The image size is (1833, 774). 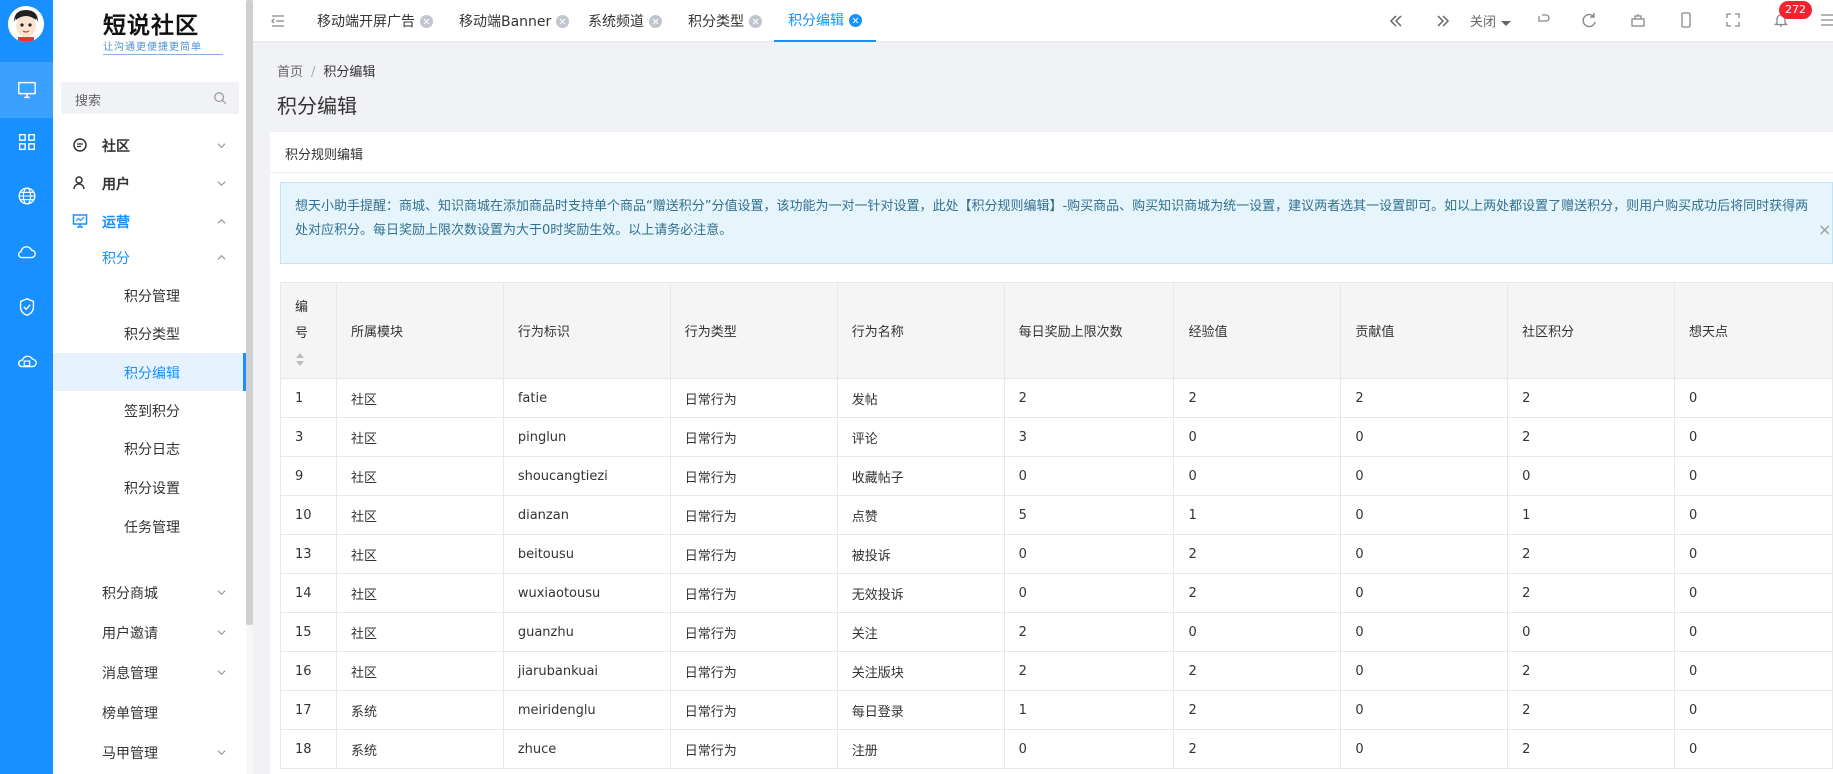 What do you see at coordinates (88, 99) in the screenshot?
I see `search-input: 搜索` at bounding box center [88, 99].